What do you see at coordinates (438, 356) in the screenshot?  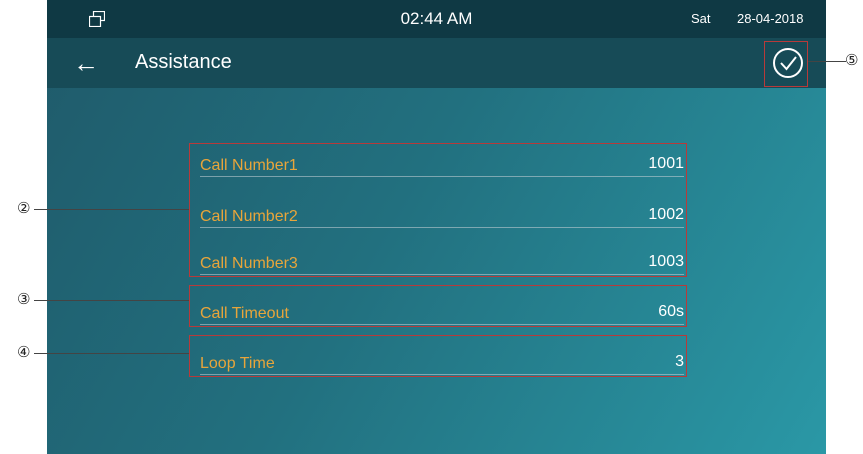 I see `annotation-box-loop-time` at bounding box center [438, 356].